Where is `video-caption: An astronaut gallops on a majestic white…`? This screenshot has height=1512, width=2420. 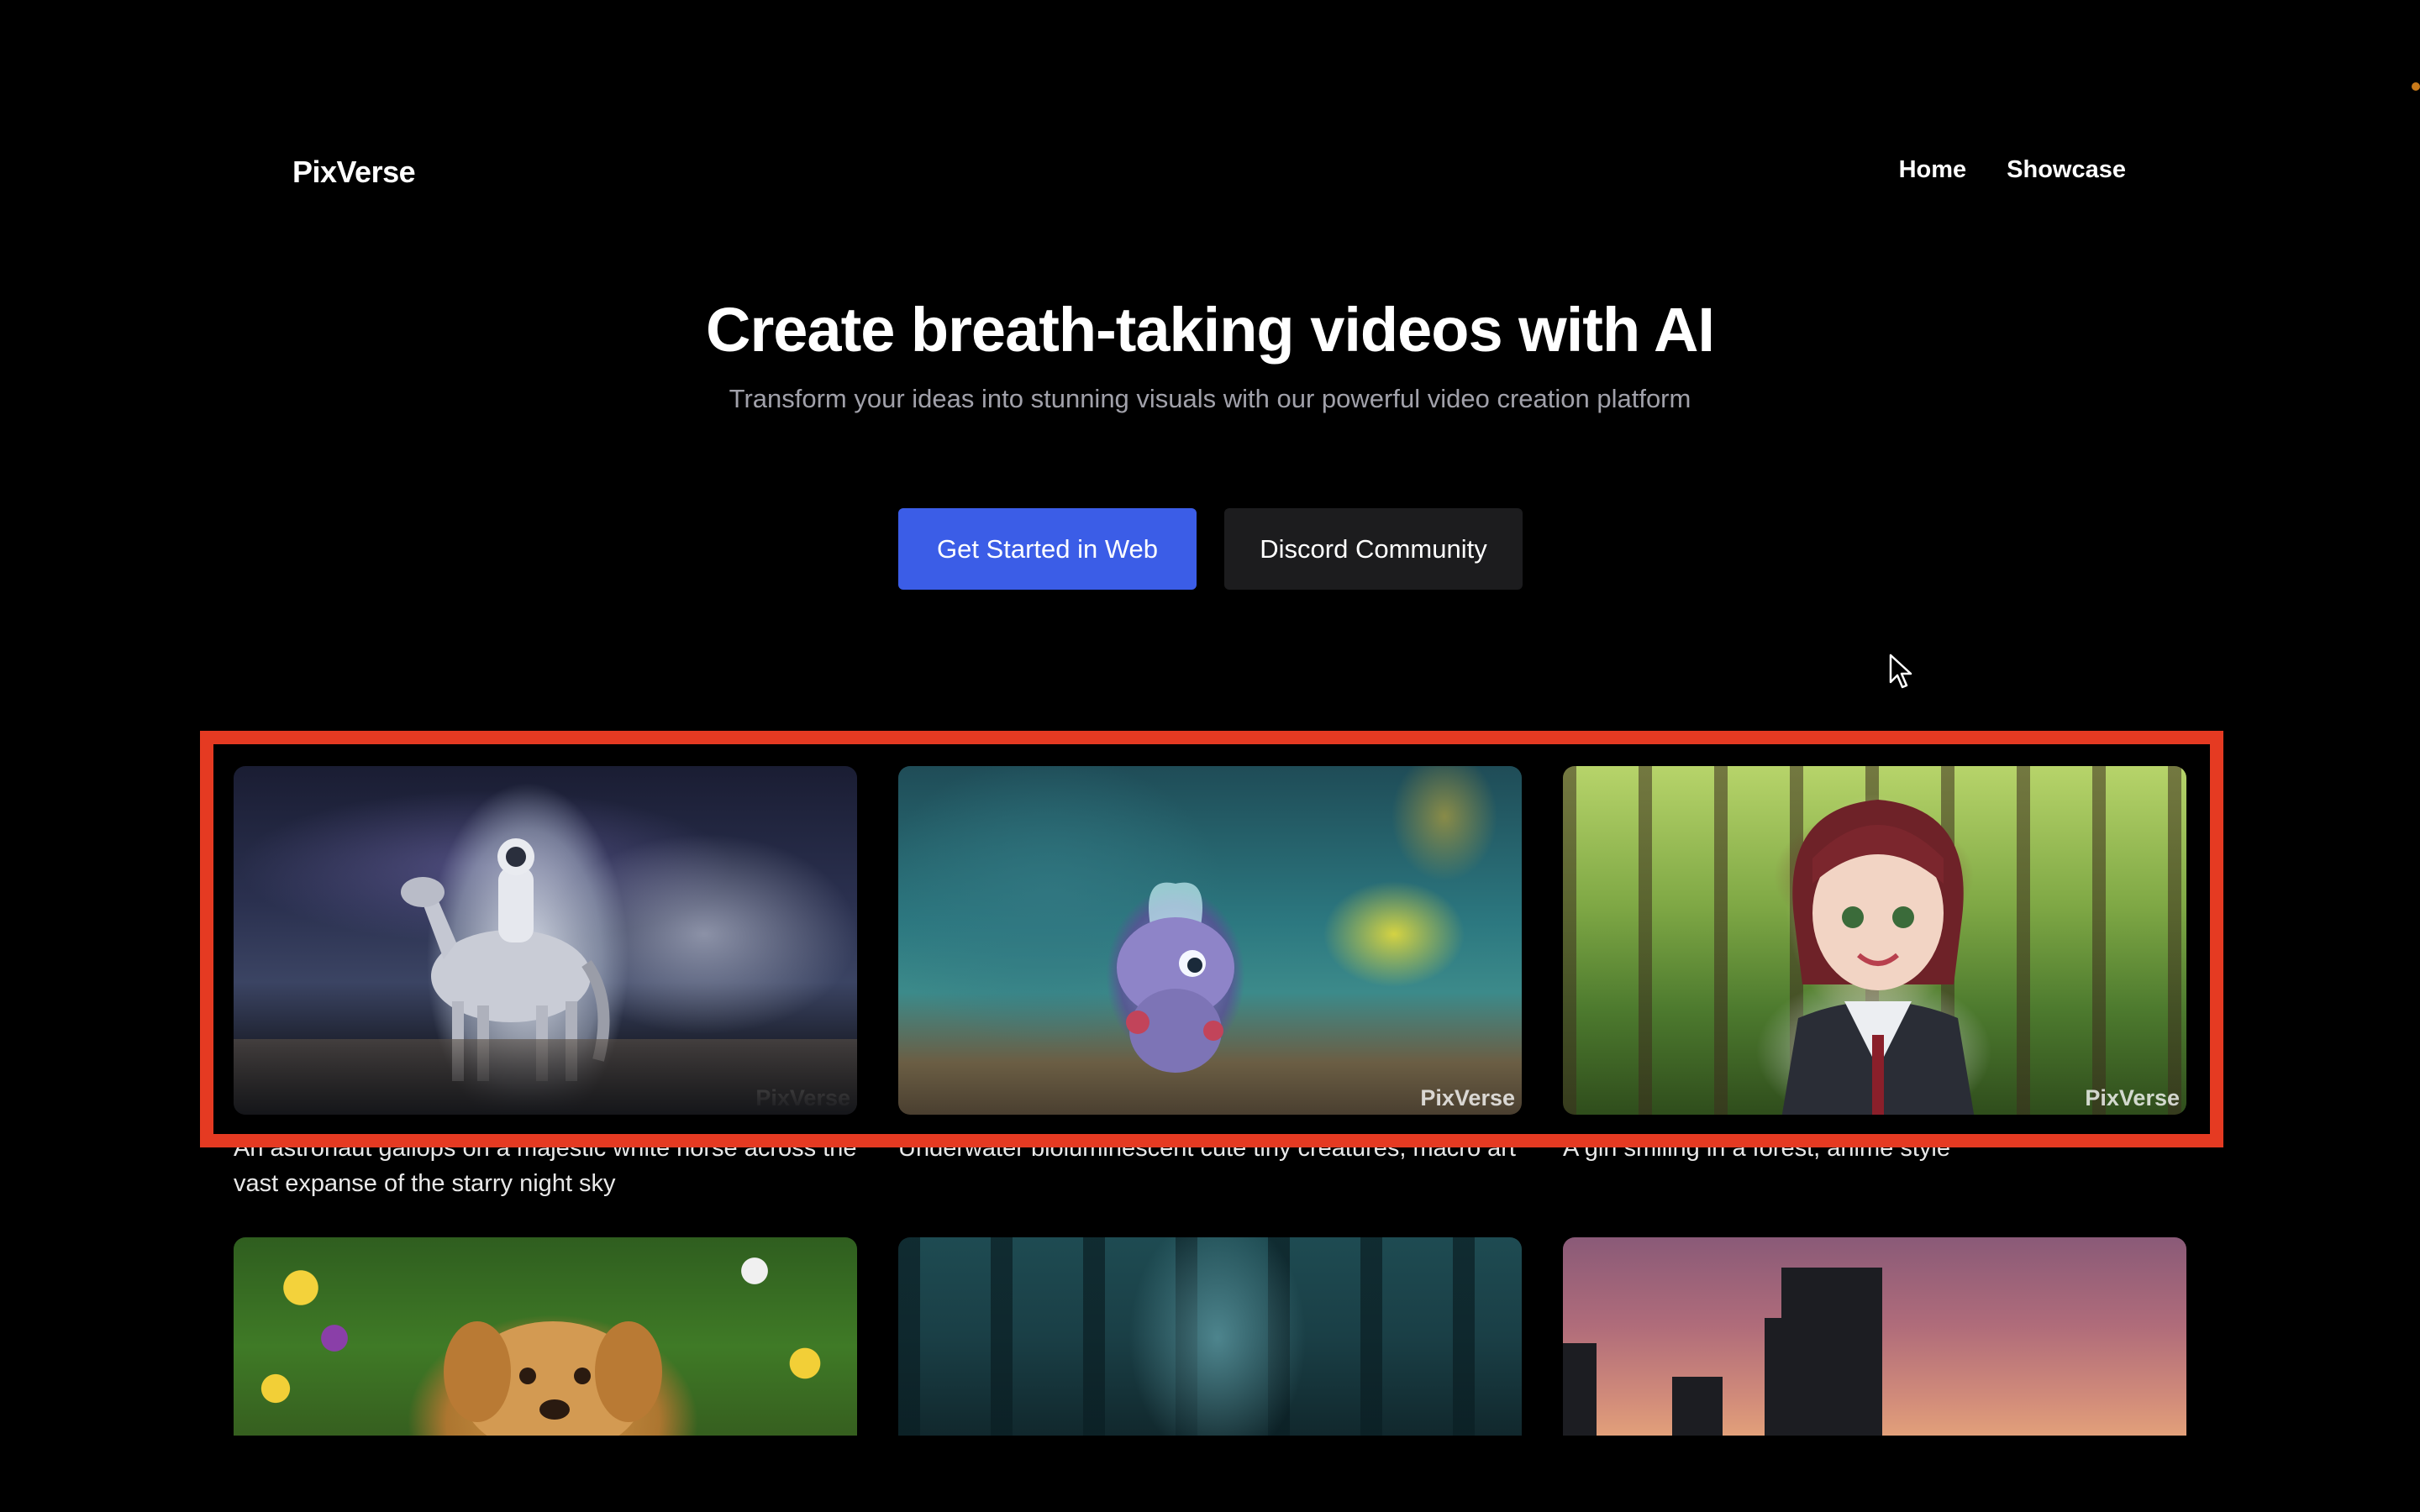 video-caption: An astronaut gallops on a majestic white… is located at coordinates (545, 1166).